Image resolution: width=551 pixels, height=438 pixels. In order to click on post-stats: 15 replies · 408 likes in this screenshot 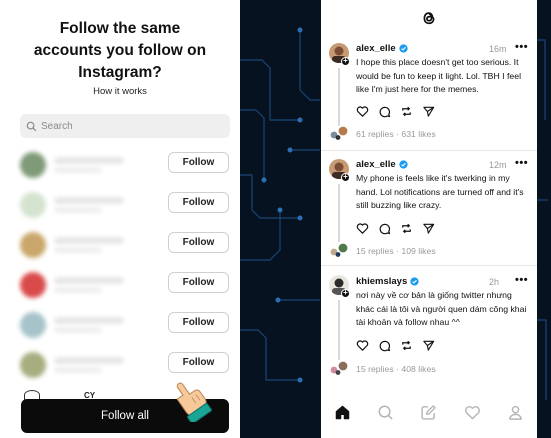, I will do `click(396, 369)`.